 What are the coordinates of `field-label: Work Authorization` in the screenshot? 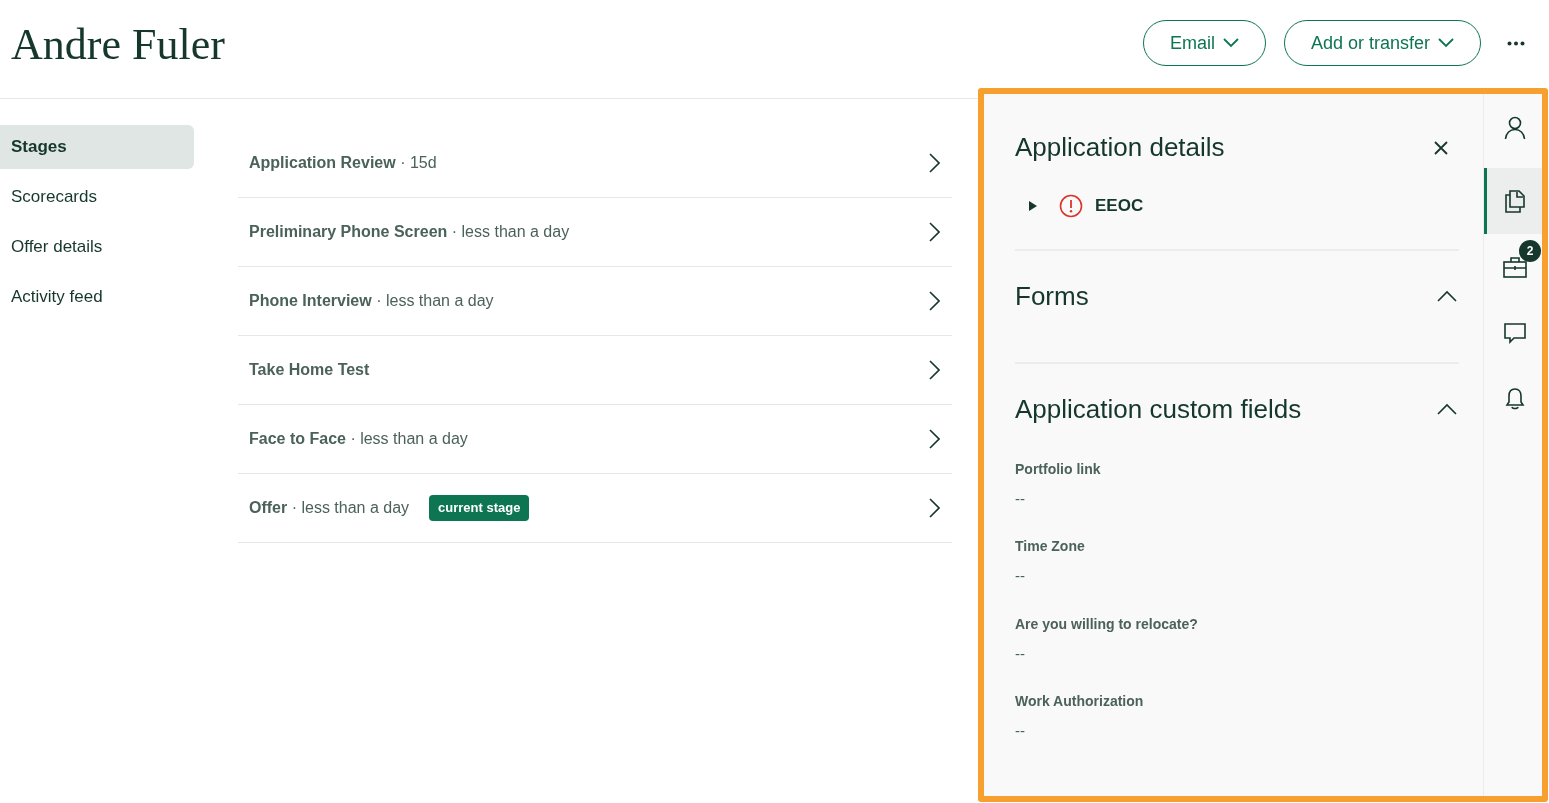 It's located at (1080, 701).